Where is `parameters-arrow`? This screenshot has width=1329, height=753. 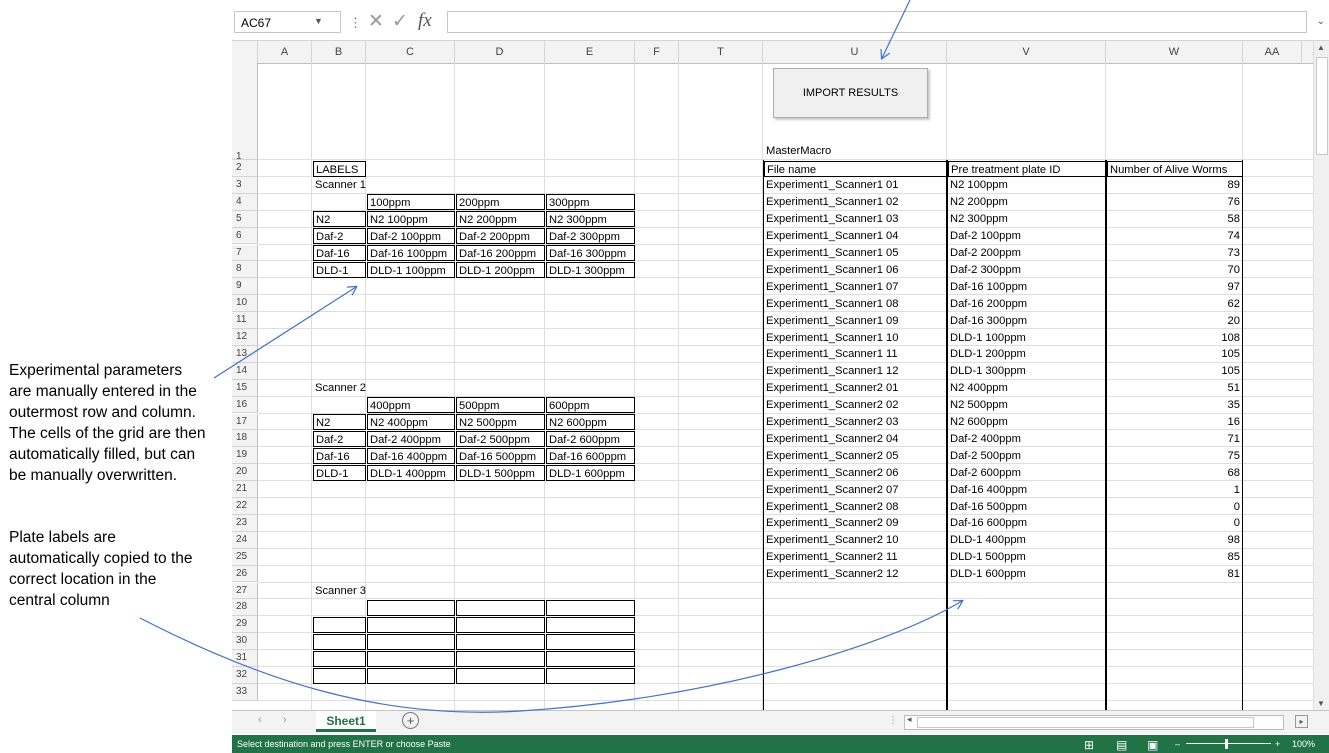 parameters-arrow is located at coordinates (284, 333).